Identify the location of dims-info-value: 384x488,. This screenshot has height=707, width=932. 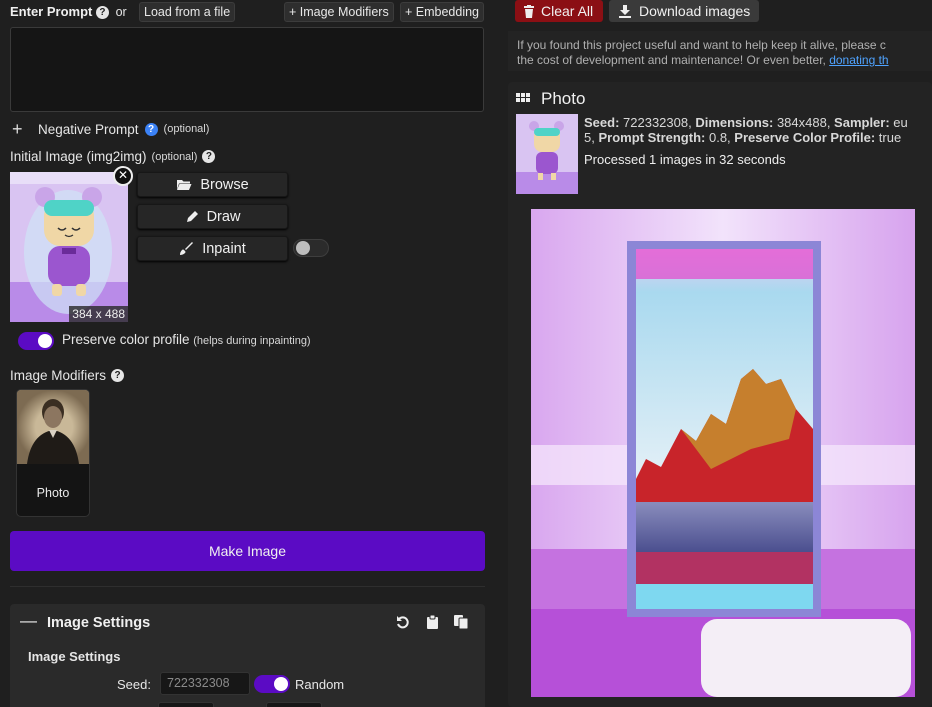
(804, 122).